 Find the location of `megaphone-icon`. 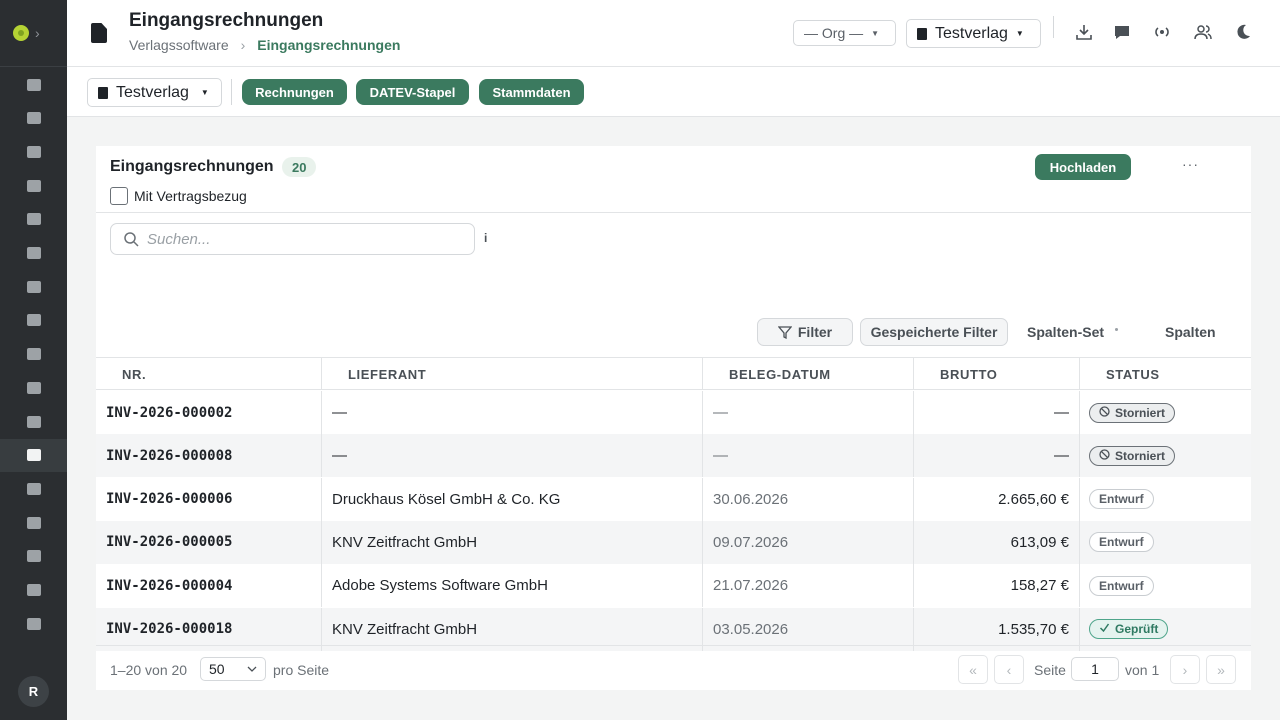

megaphone-icon is located at coordinates (33, 354).